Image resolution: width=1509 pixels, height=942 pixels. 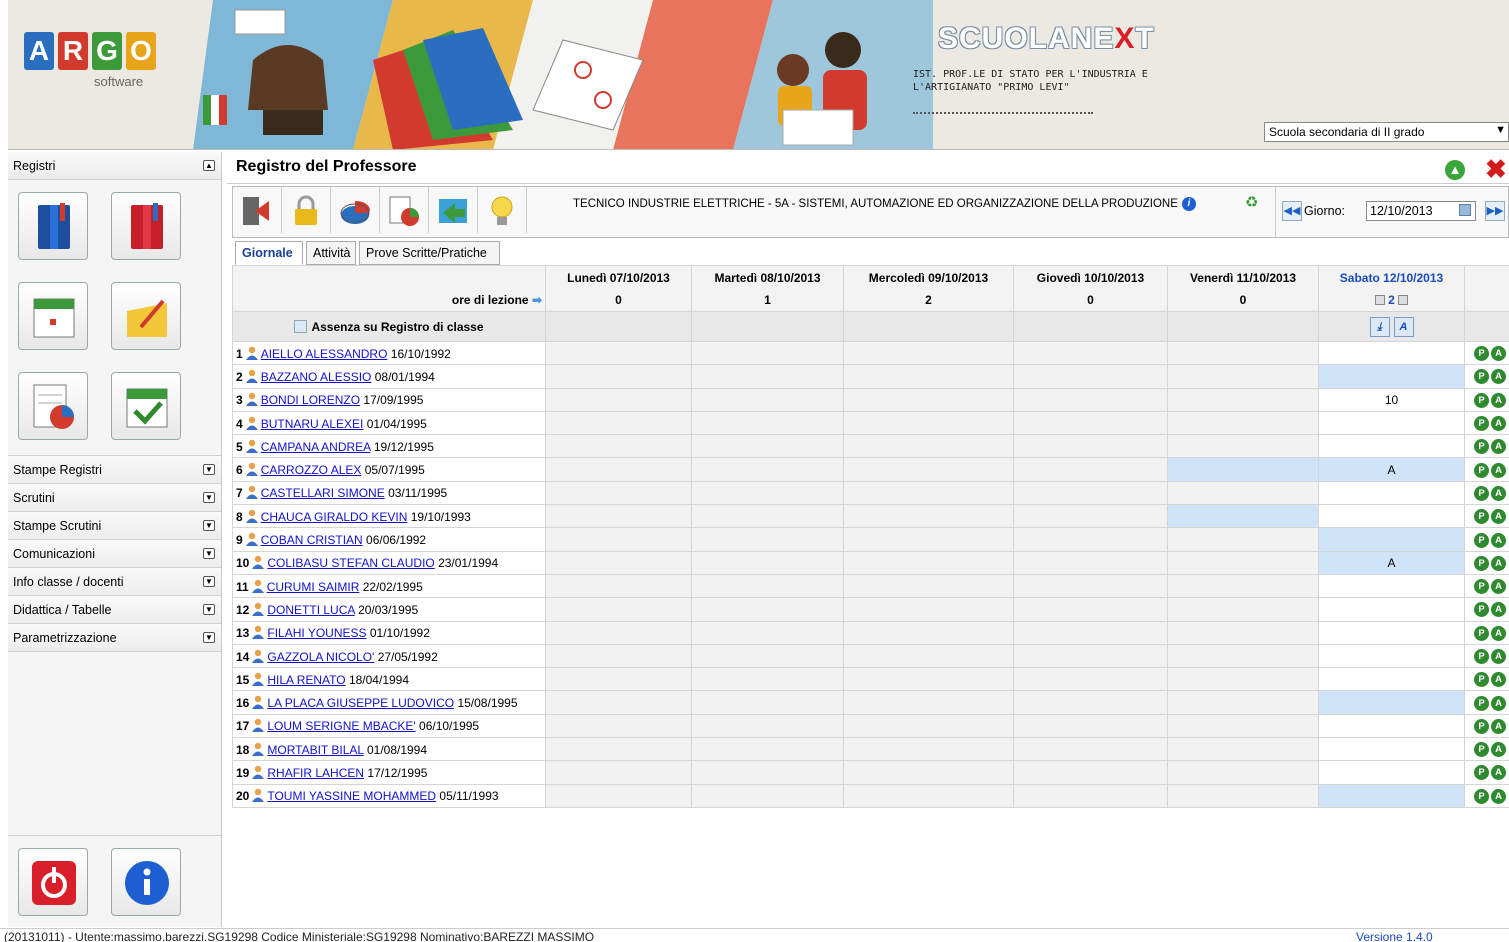 I want to click on student-name-link: GAZZOLA NICOLO', so click(x=320, y=657).